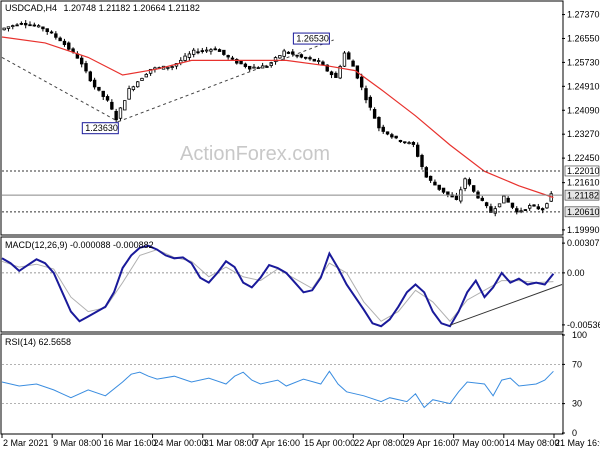 Image resolution: width=600 pixels, height=450 pixels. What do you see at coordinates (38, 342) in the screenshot?
I see `rsi-title: RSI(14) 62.5658` at bounding box center [38, 342].